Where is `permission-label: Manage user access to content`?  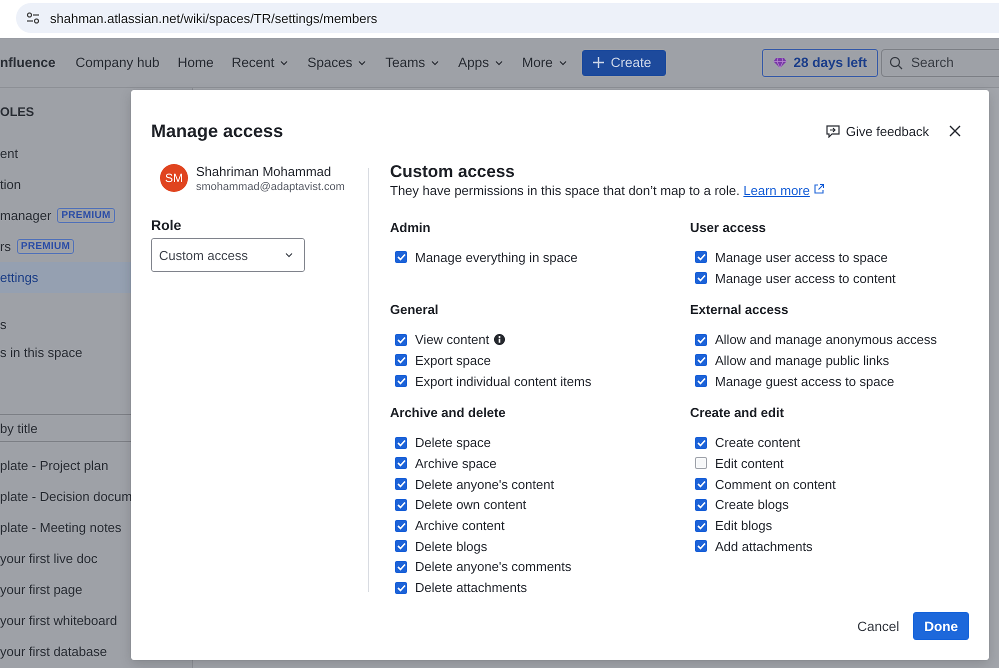
permission-label: Manage user access to content is located at coordinates (805, 278).